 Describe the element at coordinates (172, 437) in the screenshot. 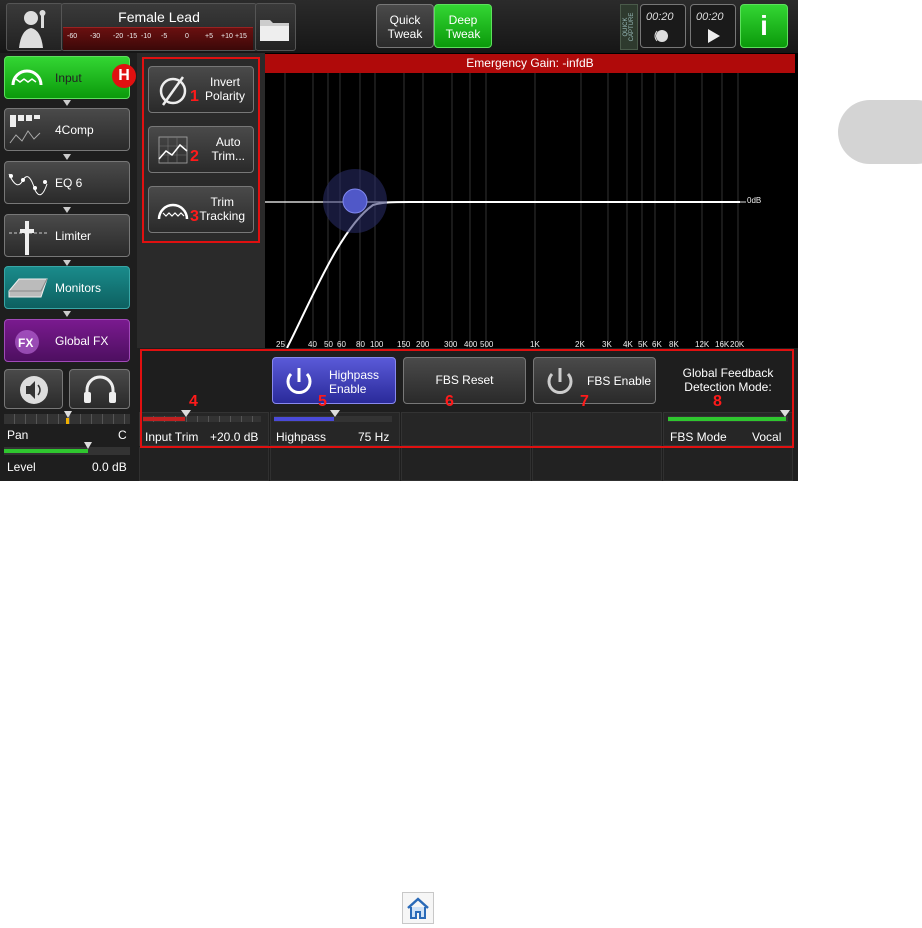

I see `input-trim-label: Input Trim` at that location.